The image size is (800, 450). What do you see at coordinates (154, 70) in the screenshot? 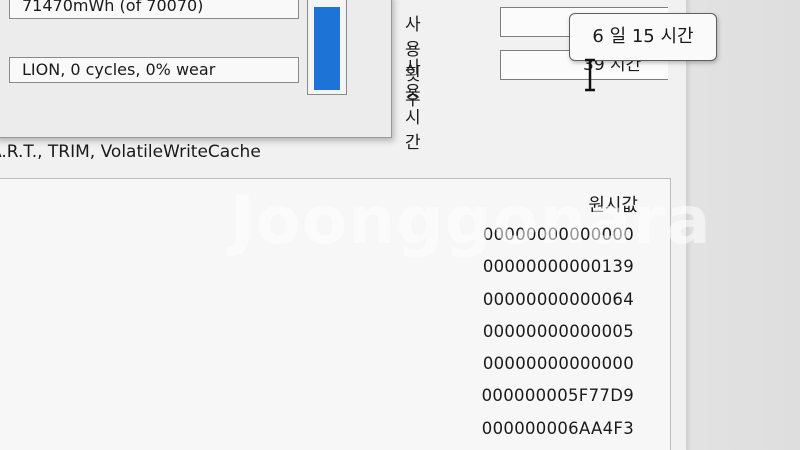
I see `battery-chemistry-field: LION, 0 cycles, 0% wear` at bounding box center [154, 70].